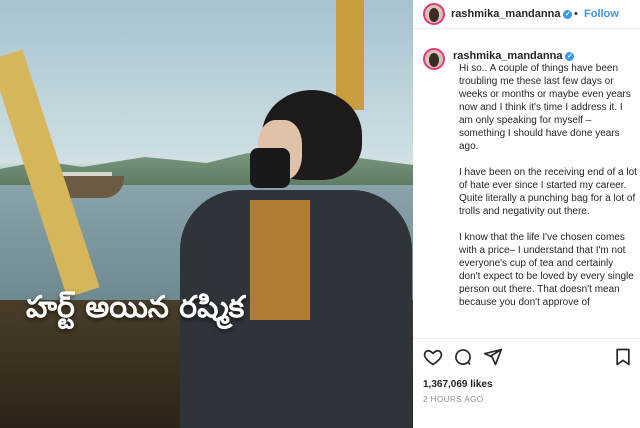 This screenshot has height=428, width=640. Describe the element at coordinates (135, 307) in the screenshot. I see `overlay-title: హర్ట్ అయిన రష్మిక` at that location.